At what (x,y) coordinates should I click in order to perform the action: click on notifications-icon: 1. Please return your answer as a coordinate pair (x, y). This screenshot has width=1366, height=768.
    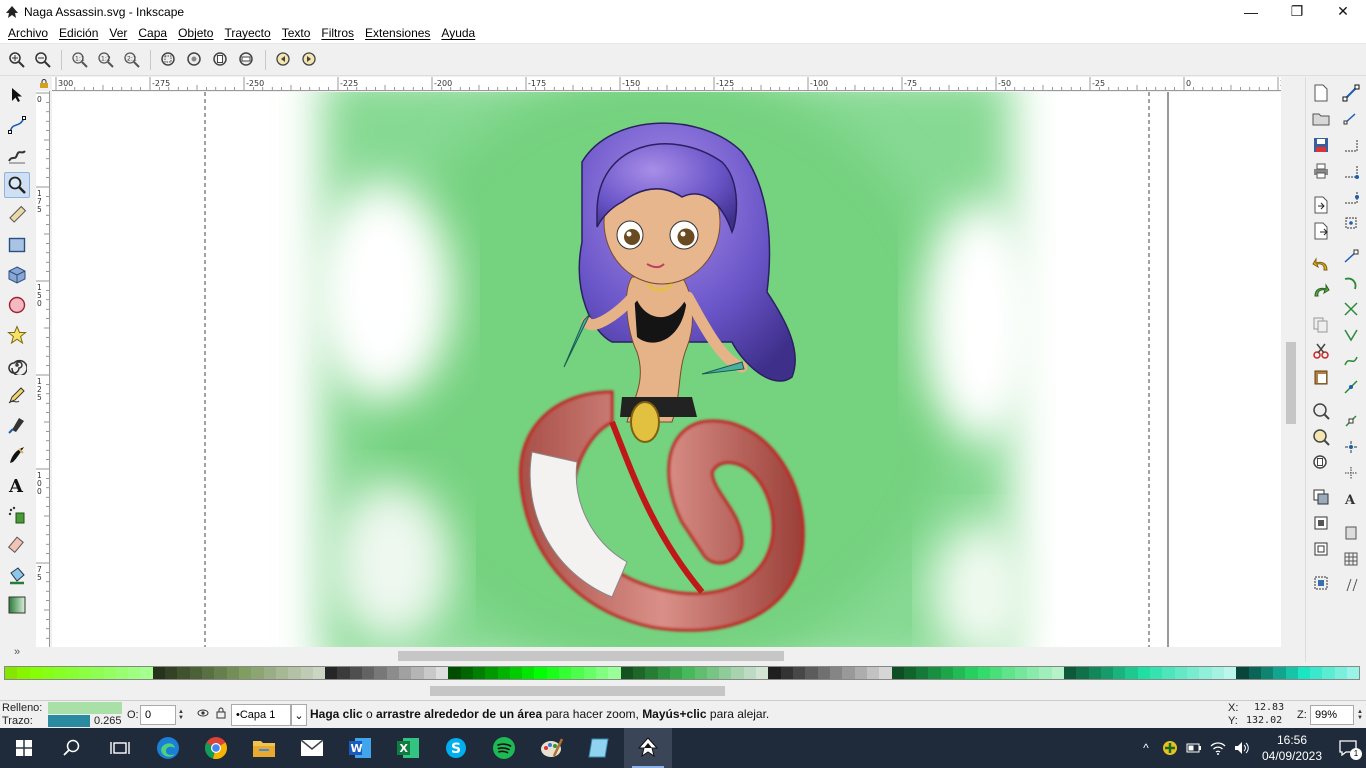
    Looking at the image, I should click on (1348, 748).